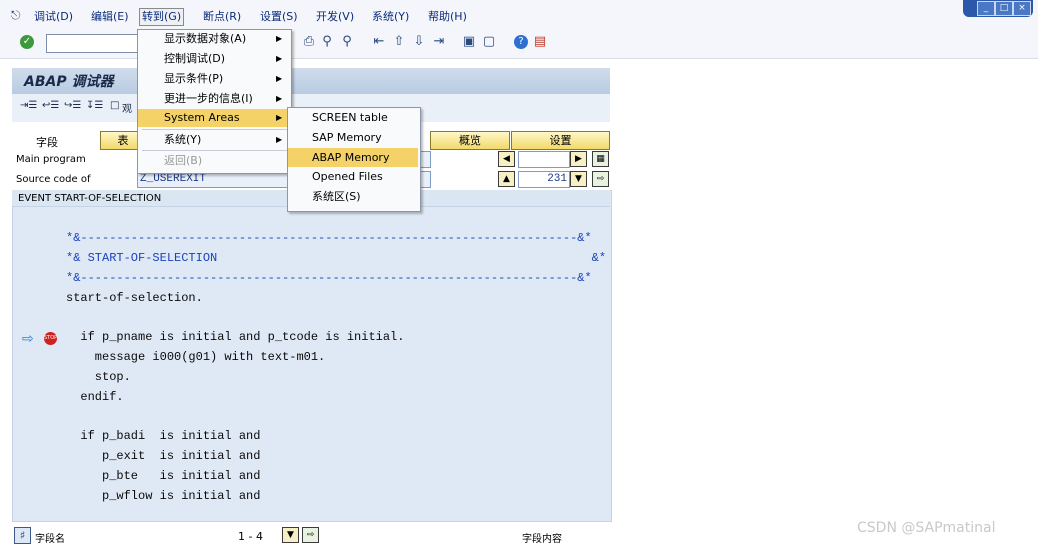 The width and height of the screenshot is (1038, 545). Describe the element at coordinates (290, 535) in the screenshot. I see `pager-dropdown-button: ▼` at that location.